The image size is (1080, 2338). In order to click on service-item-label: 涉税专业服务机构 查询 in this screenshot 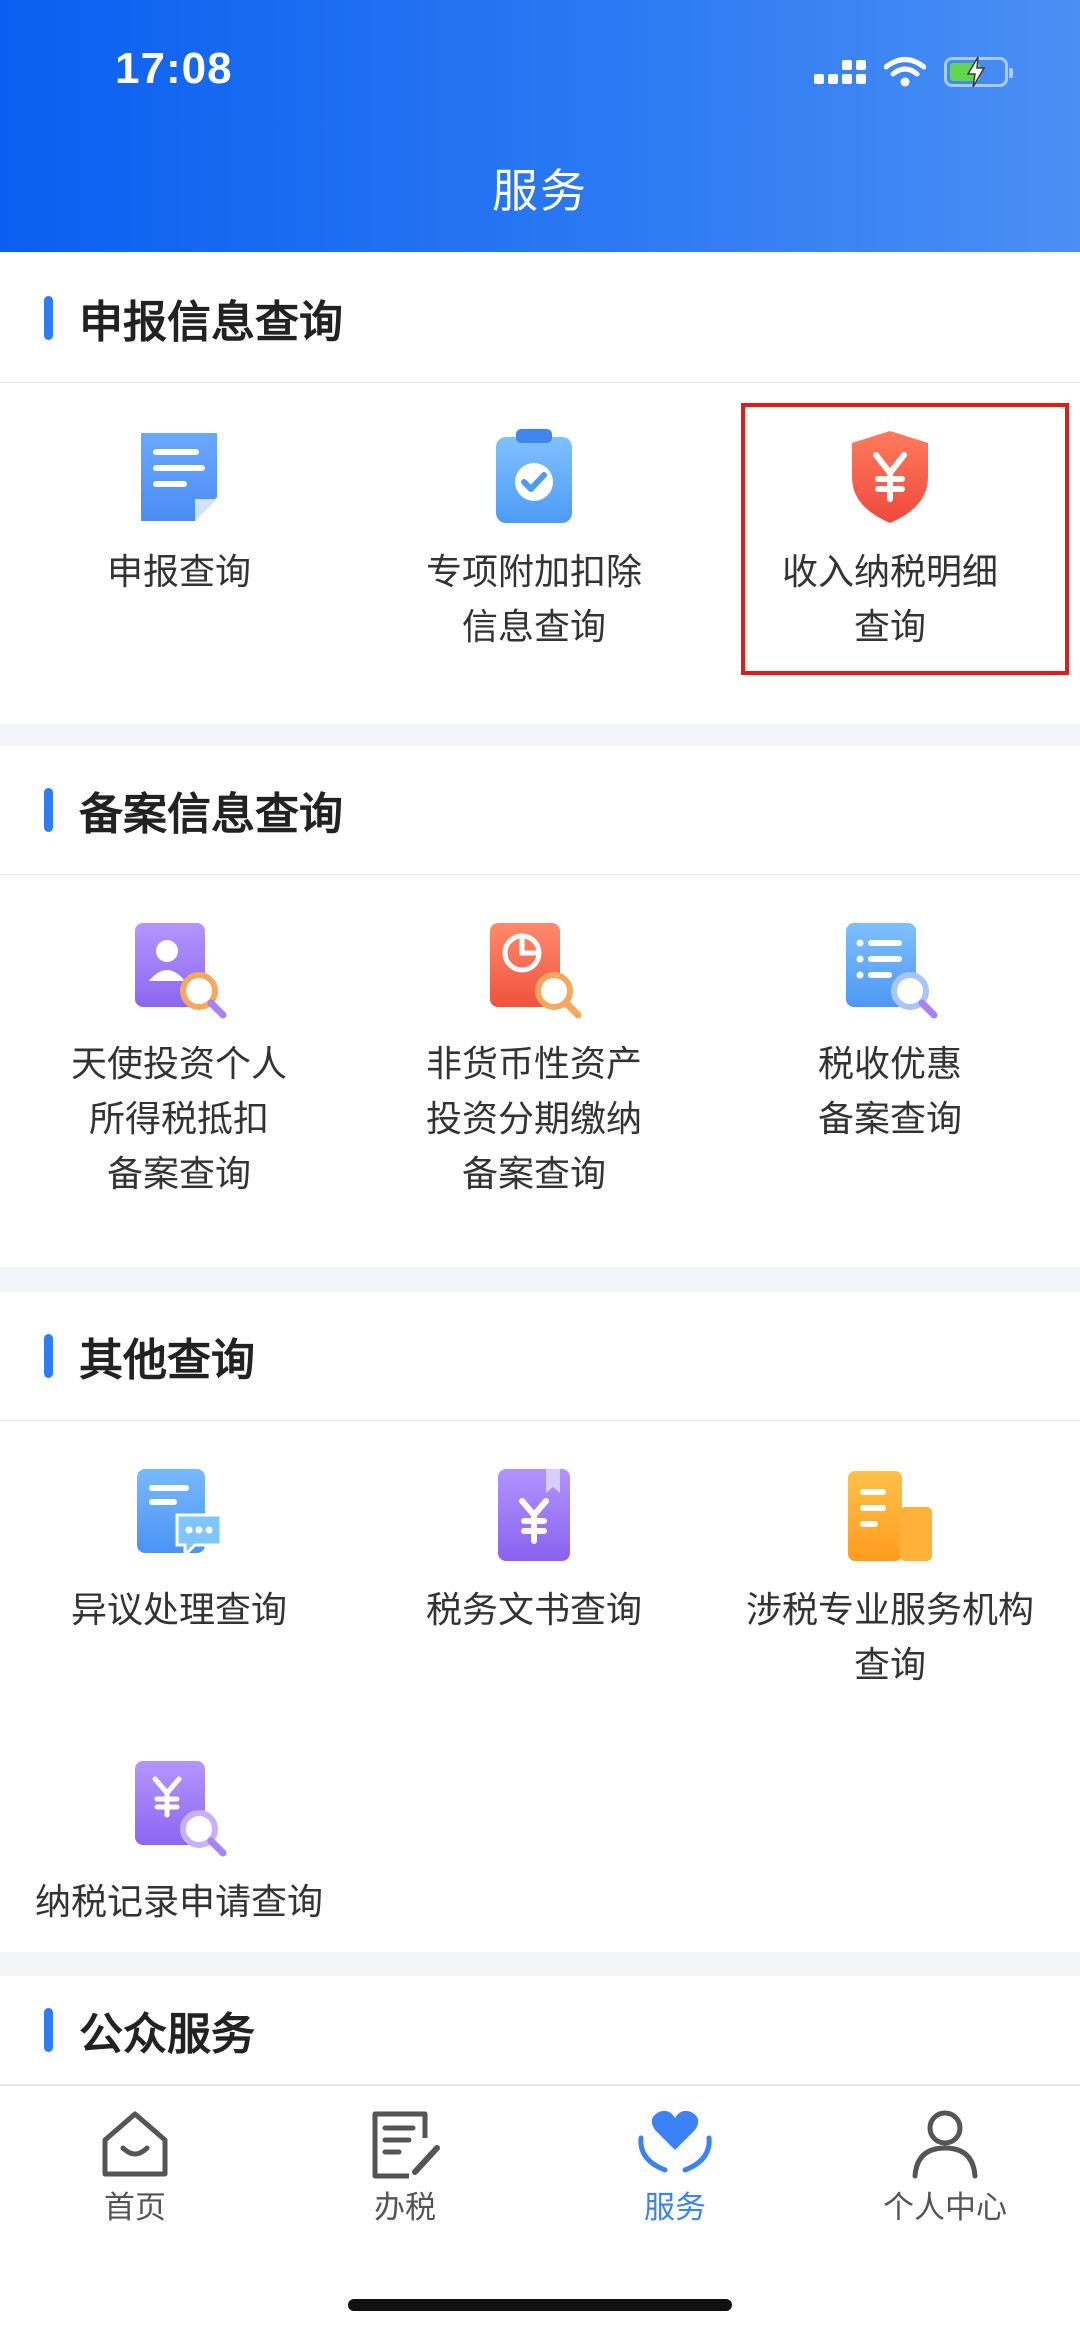, I will do `click(889, 1638)`.